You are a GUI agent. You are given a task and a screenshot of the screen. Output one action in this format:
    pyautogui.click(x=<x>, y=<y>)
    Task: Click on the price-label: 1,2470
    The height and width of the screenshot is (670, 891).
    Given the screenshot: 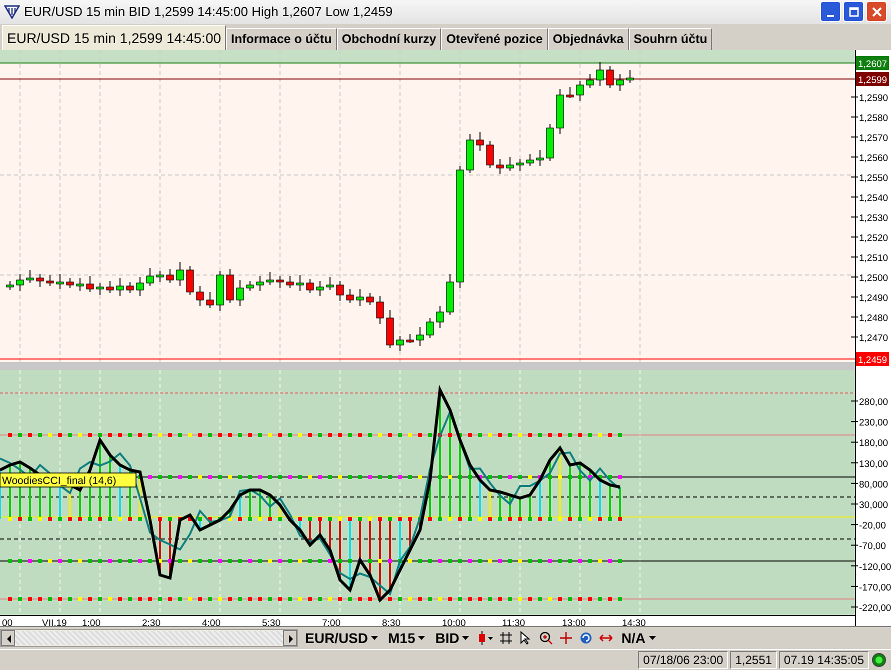 What is the action you would take?
    pyautogui.click(x=873, y=338)
    